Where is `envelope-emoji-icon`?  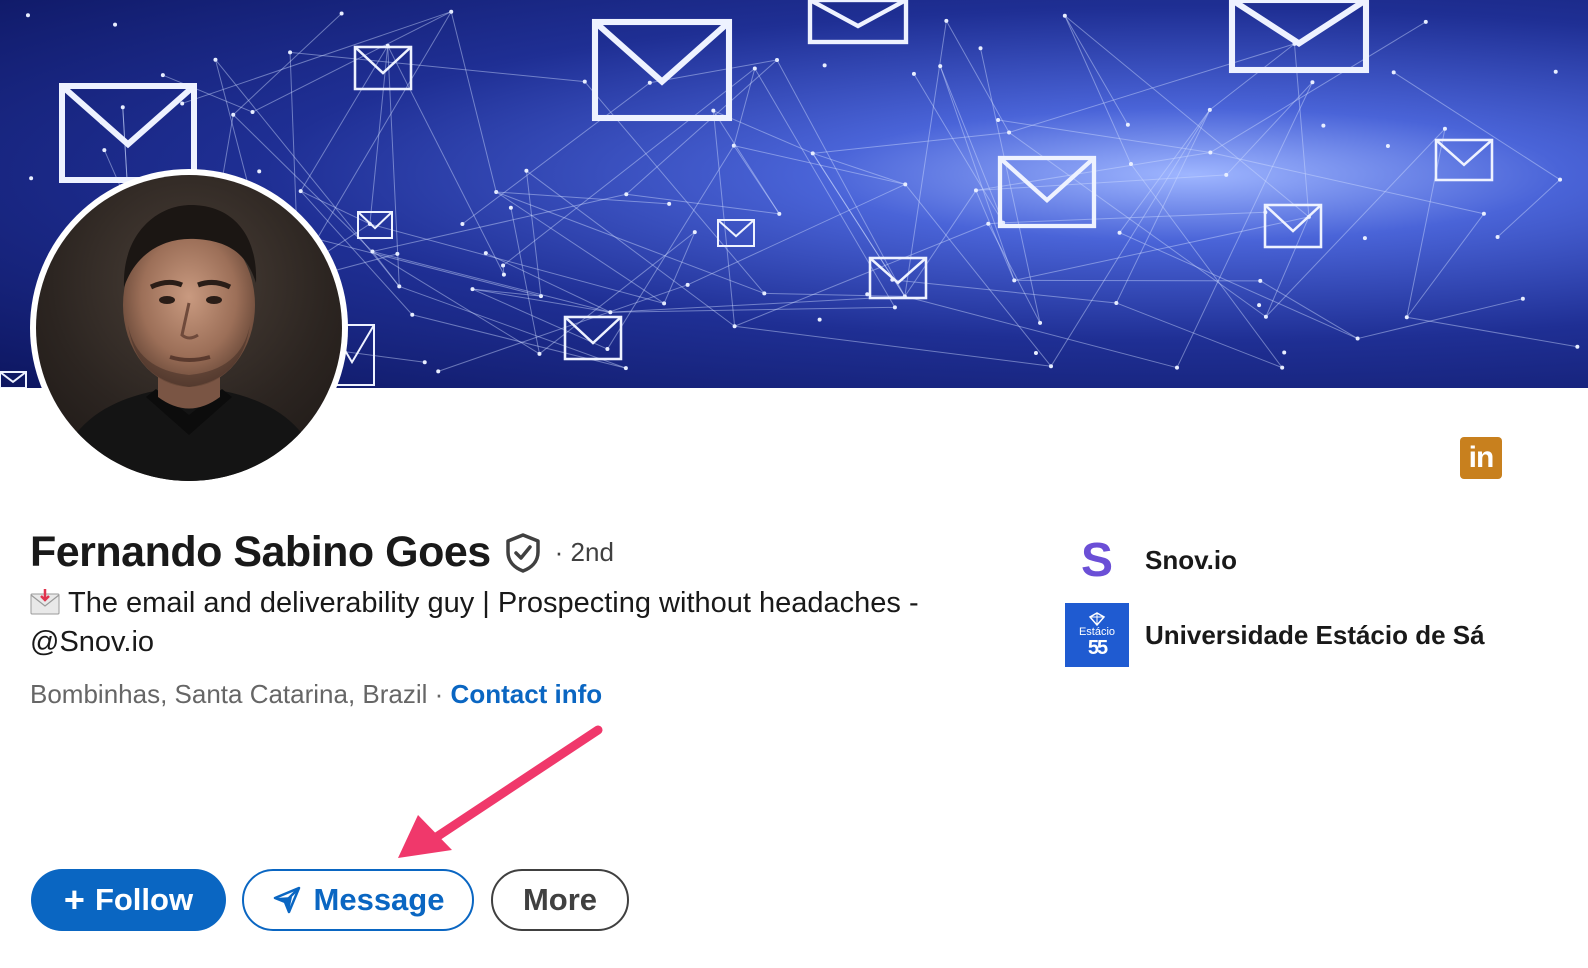 envelope-emoji-icon is located at coordinates (45, 602).